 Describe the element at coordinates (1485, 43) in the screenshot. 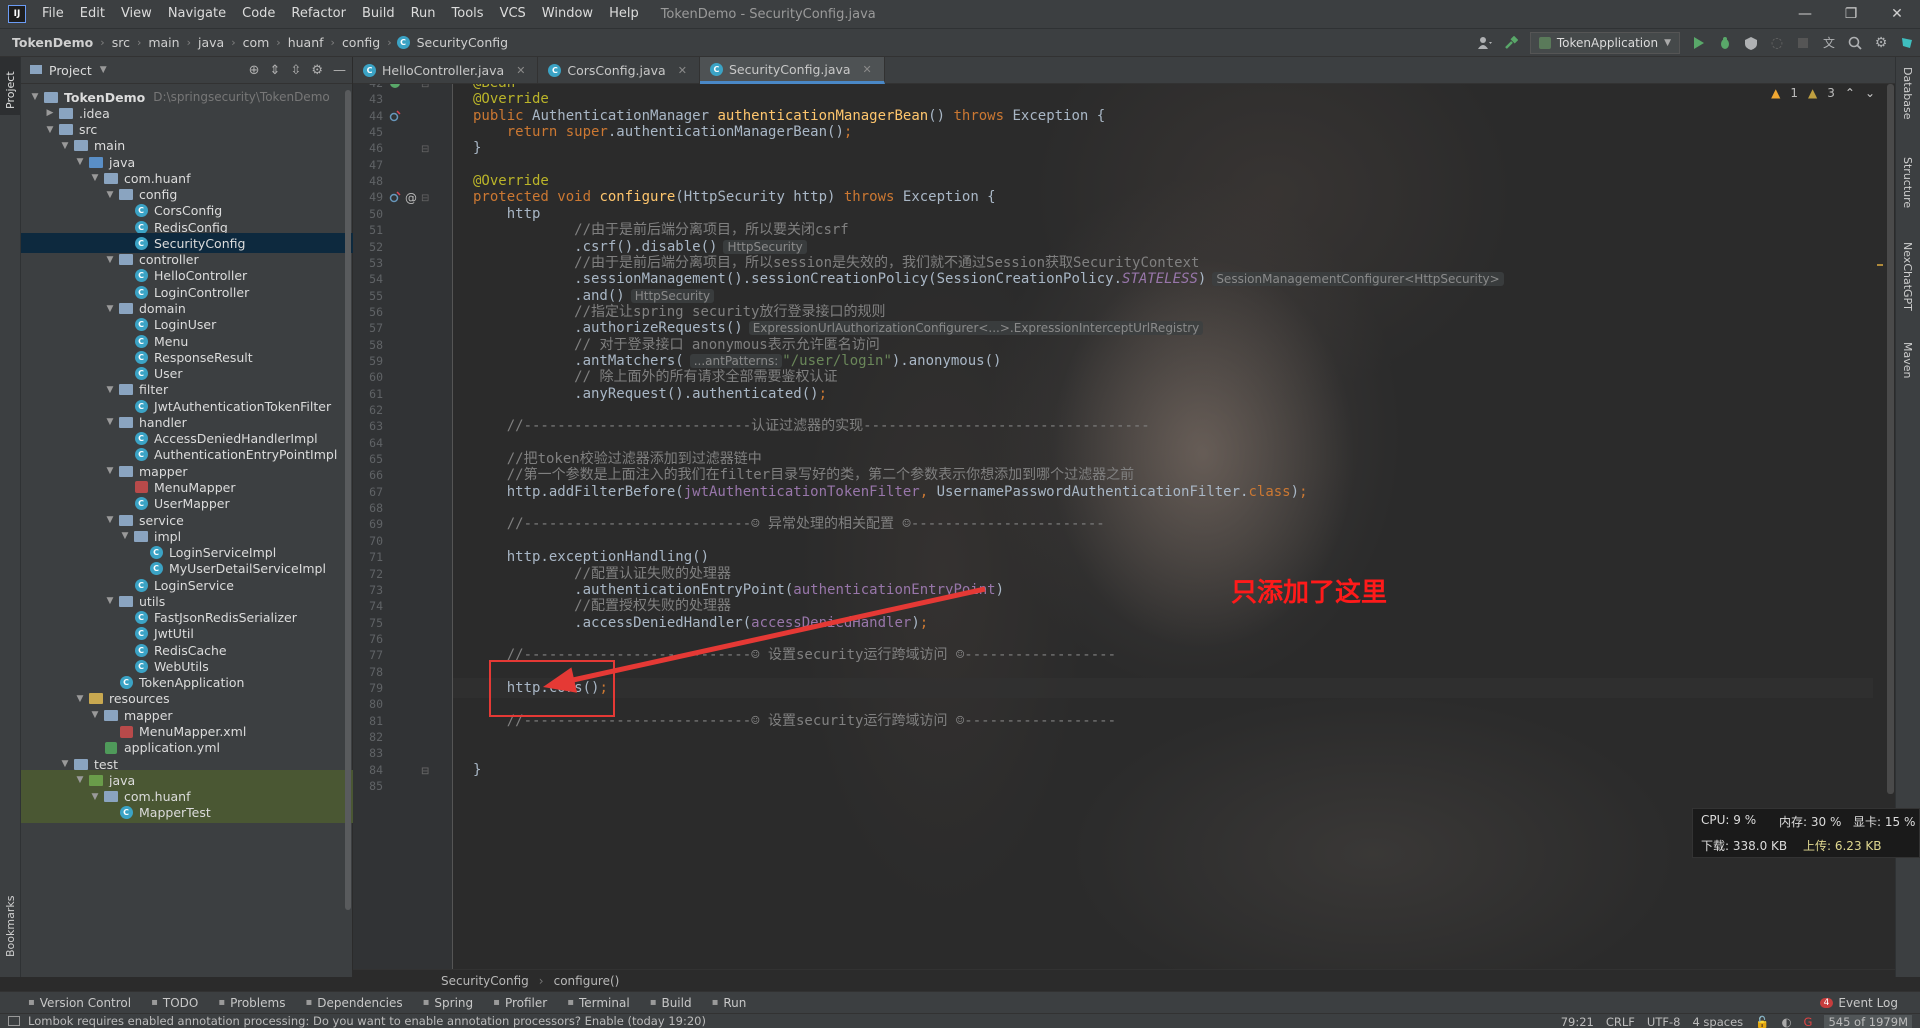

I see `user-icon` at that location.